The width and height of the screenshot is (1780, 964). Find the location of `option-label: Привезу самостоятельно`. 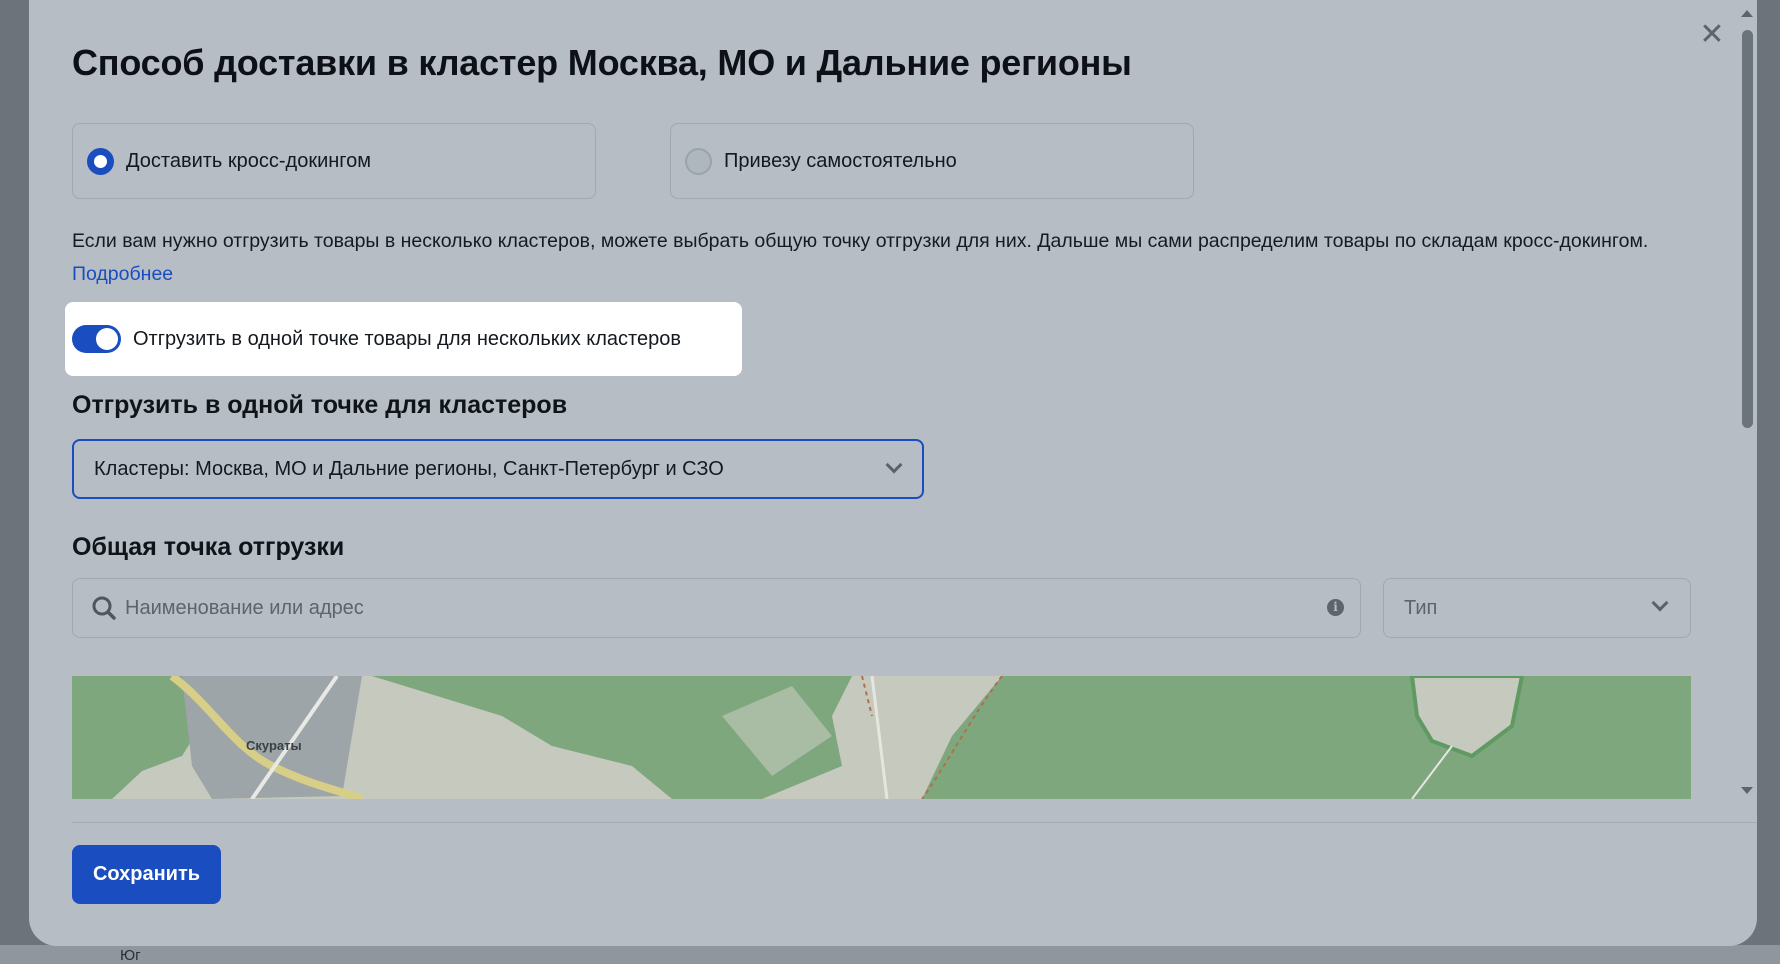

option-label: Привезу самостоятельно is located at coordinates (840, 160).